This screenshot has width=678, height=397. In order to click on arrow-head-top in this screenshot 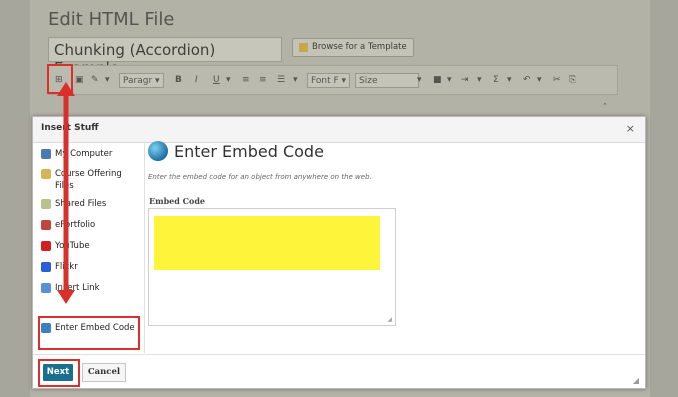, I will do `click(66, 89)`.